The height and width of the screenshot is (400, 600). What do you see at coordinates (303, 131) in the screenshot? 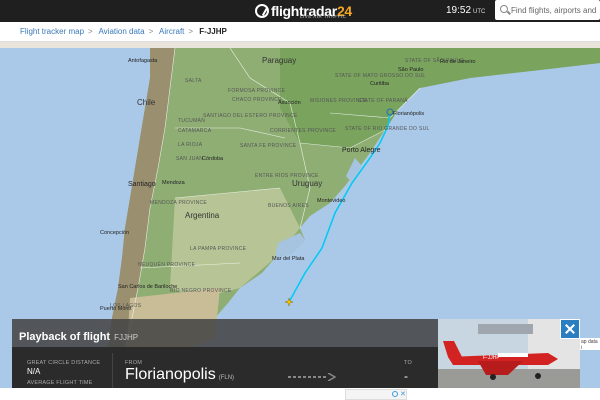
I see `map-label-region: Corrientes Province` at bounding box center [303, 131].